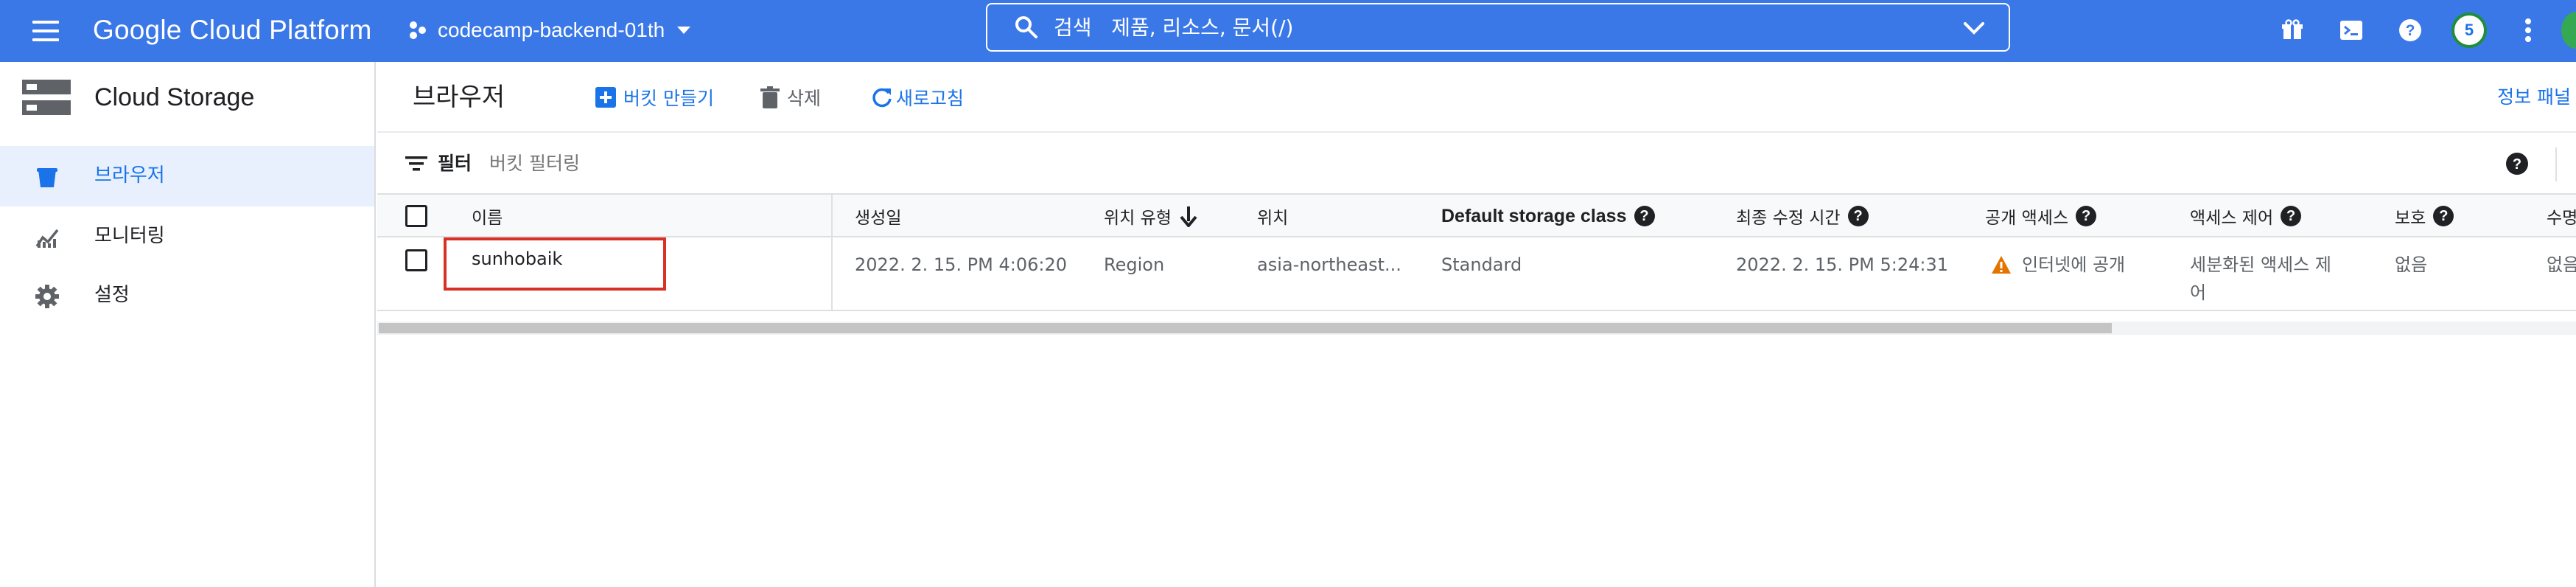 The height and width of the screenshot is (587, 2576). What do you see at coordinates (2411, 264) in the screenshot?
I see `cell-protection: 없음` at bounding box center [2411, 264].